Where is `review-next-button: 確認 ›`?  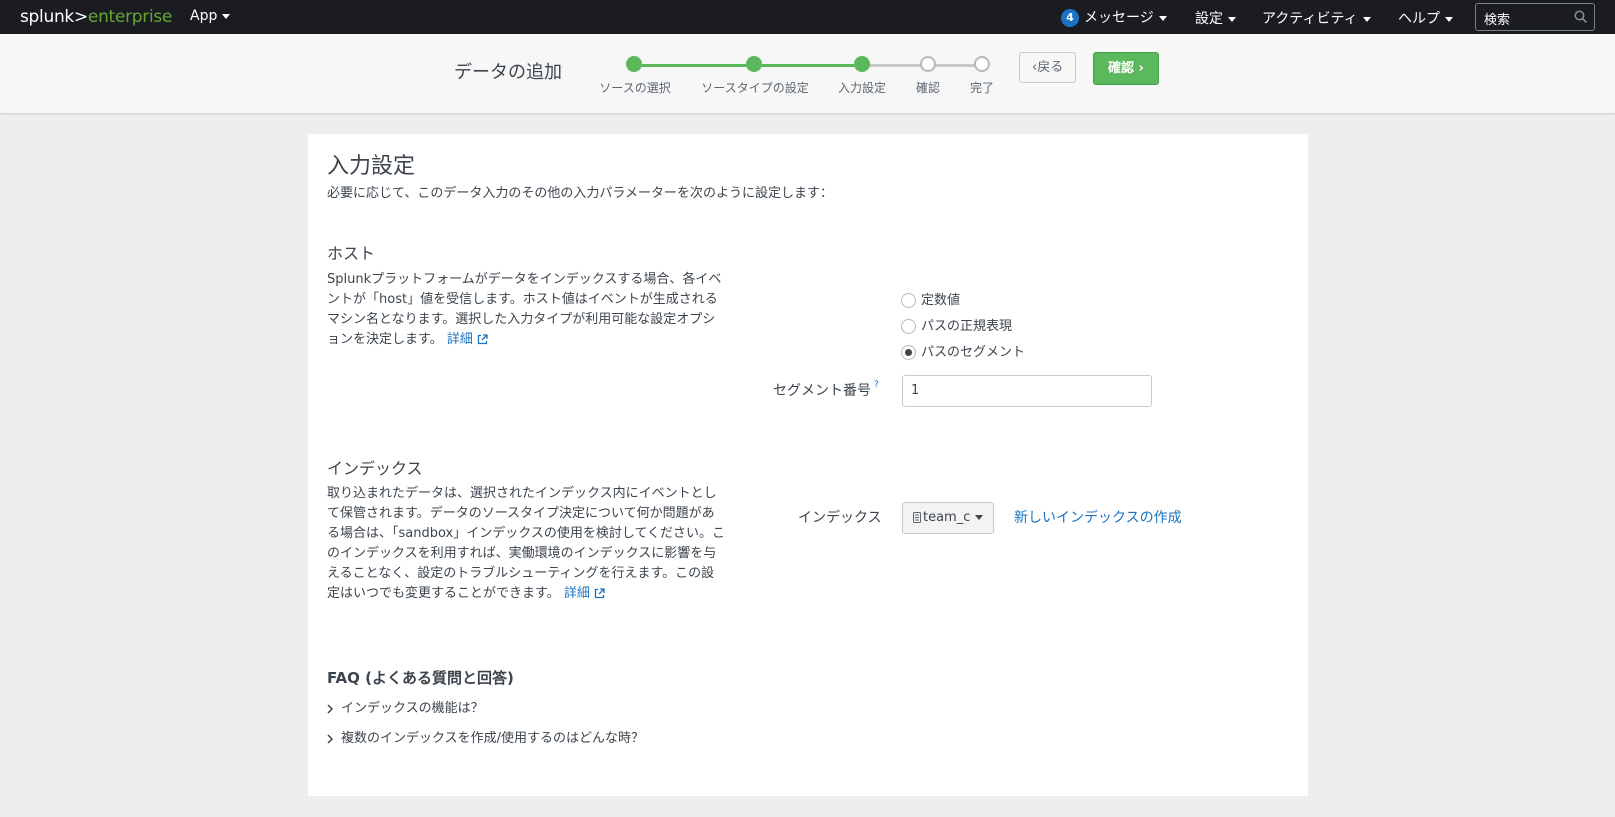 review-next-button: 確認 › is located at coordinates (1126, 68).